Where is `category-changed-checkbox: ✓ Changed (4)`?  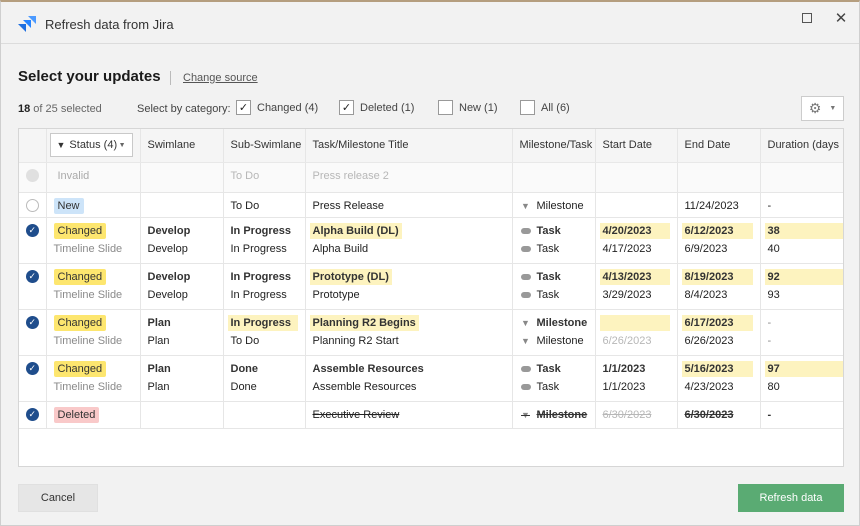 category-changed-checkbox: ✓ Changed (4) is located at coordinates (277, 107).